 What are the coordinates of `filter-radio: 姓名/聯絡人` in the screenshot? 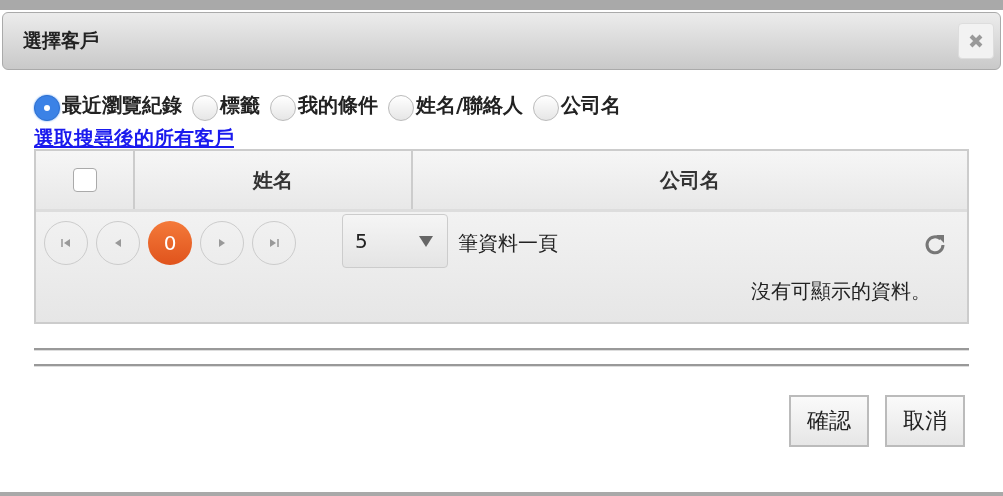 It's located at (456, 105).